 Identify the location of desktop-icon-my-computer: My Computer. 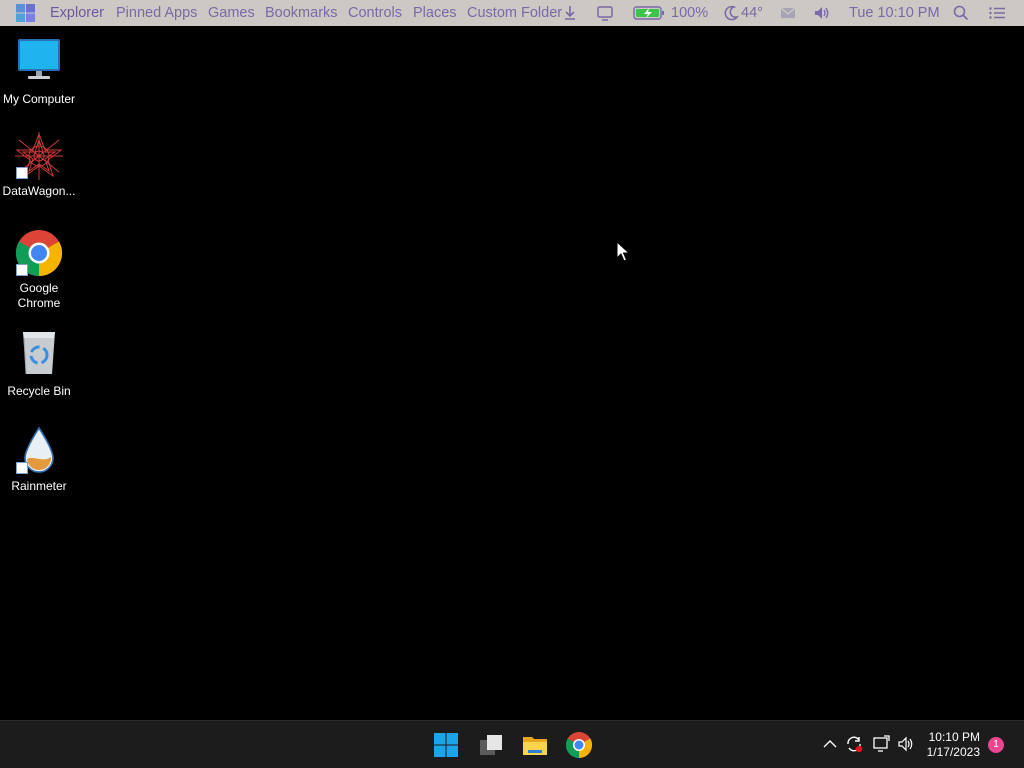
(39, 71).